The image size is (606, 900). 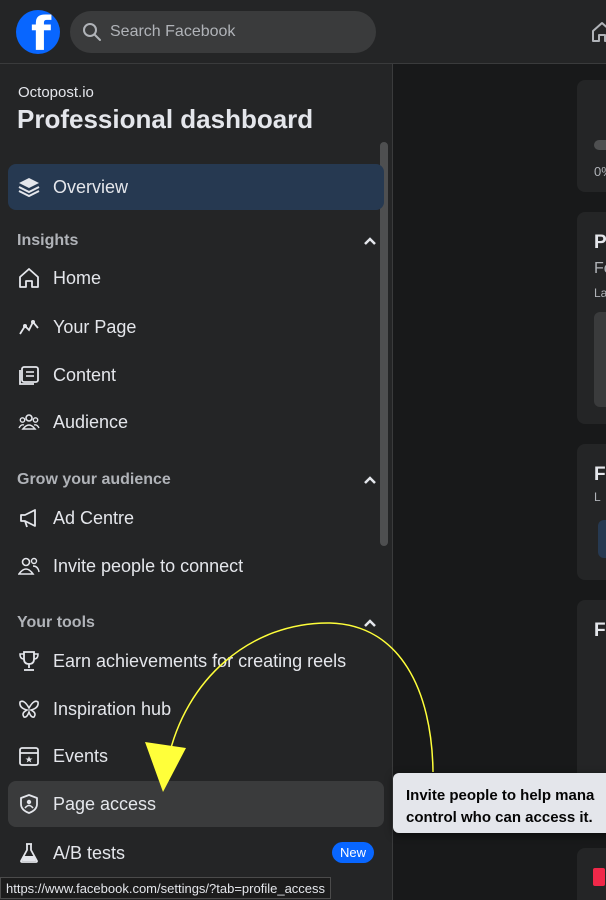 What do you see at coordinates (598, 32) in the screenshot?
I see `home-icon` at bounding box center [598, 32].